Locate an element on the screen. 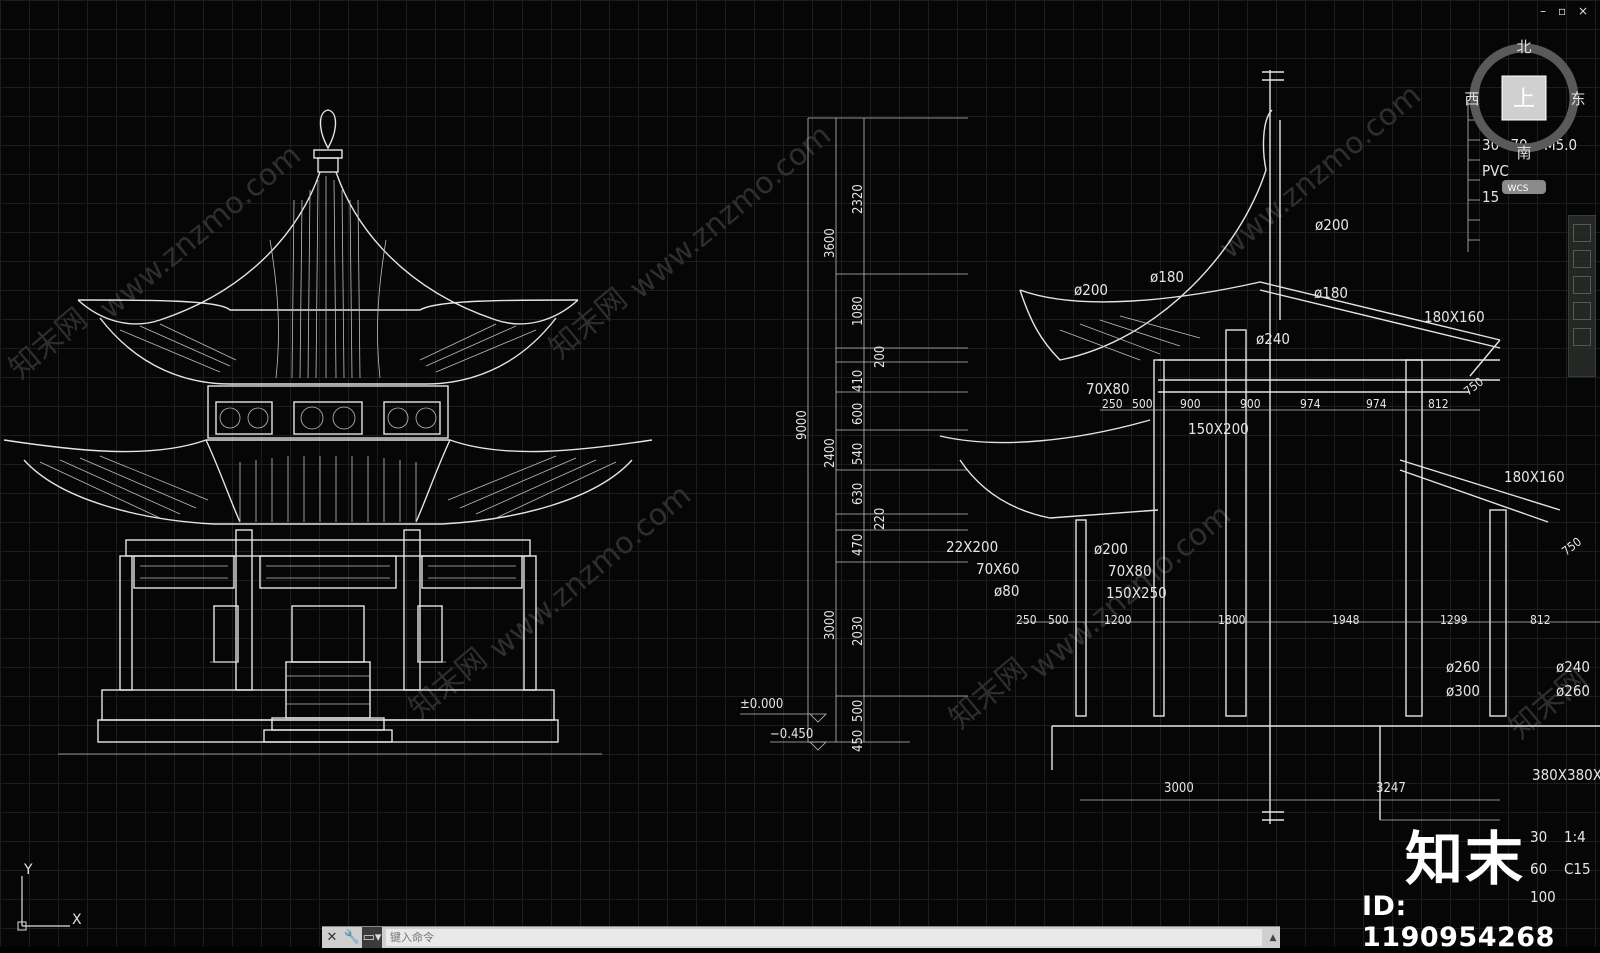 This screenshot has width=1600, height=953. svg-text: C15 is located at coordinates (1577, 869).